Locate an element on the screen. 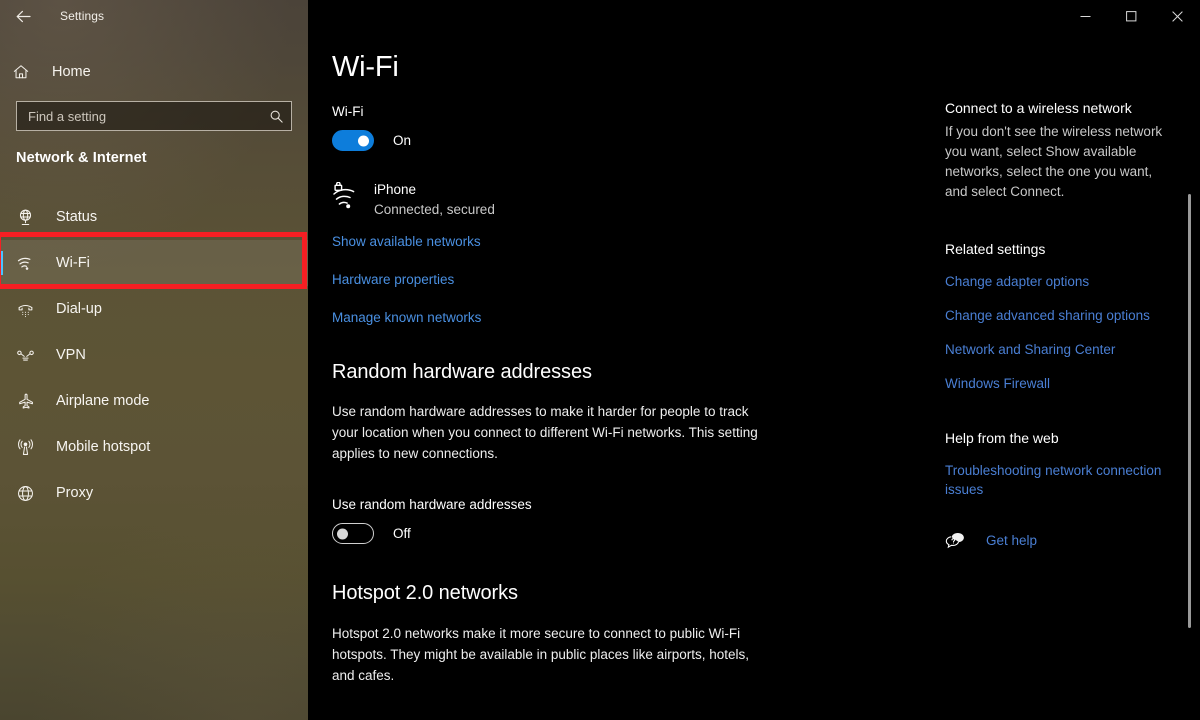 The image size is (1200, 720). minimize-icon is located at coordinates (1085, 16).